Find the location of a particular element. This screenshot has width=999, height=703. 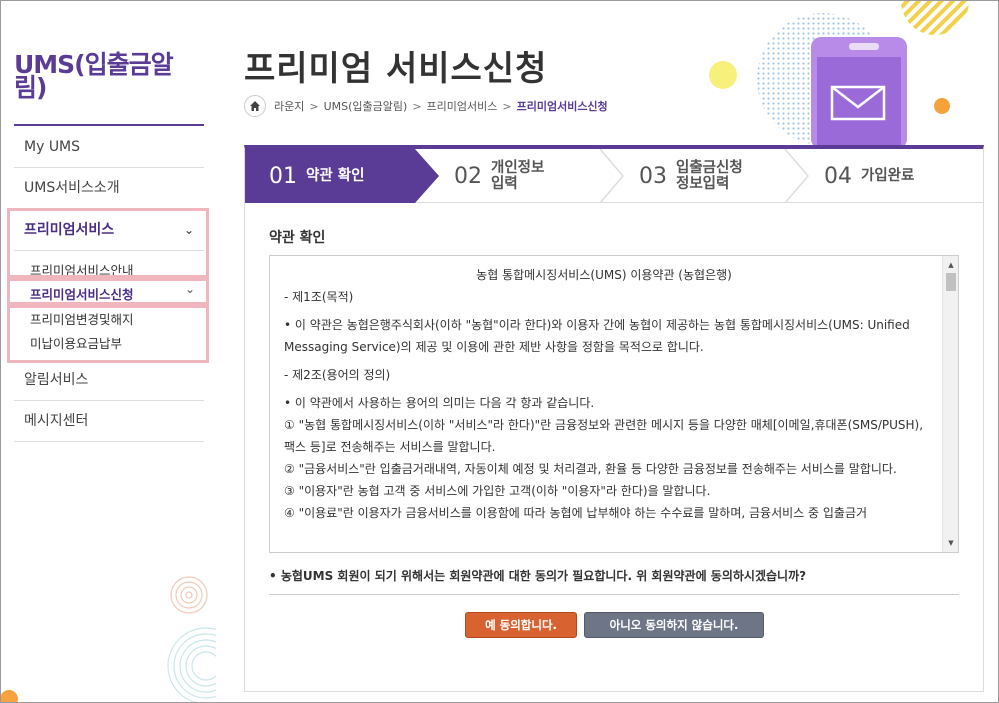

step-label: 약관 확인 is located at coordinates (335, 176).